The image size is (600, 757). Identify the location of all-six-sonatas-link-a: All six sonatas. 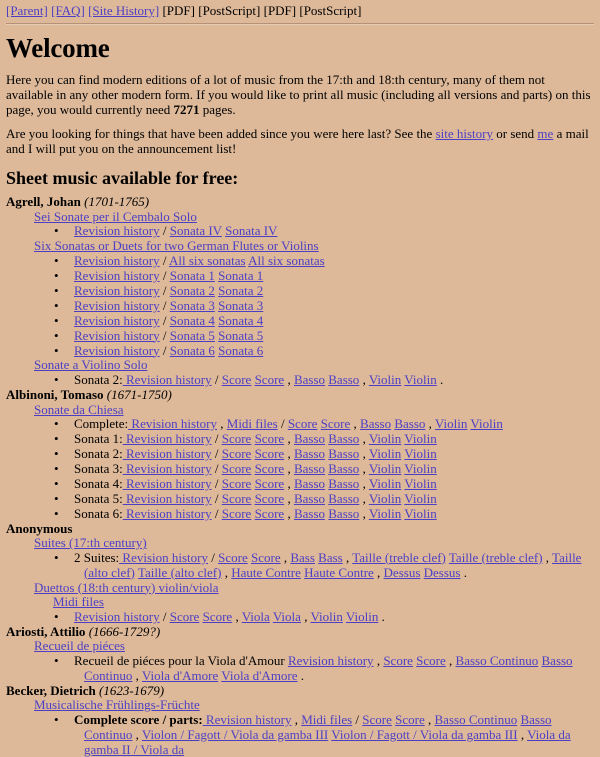
(207, 260).